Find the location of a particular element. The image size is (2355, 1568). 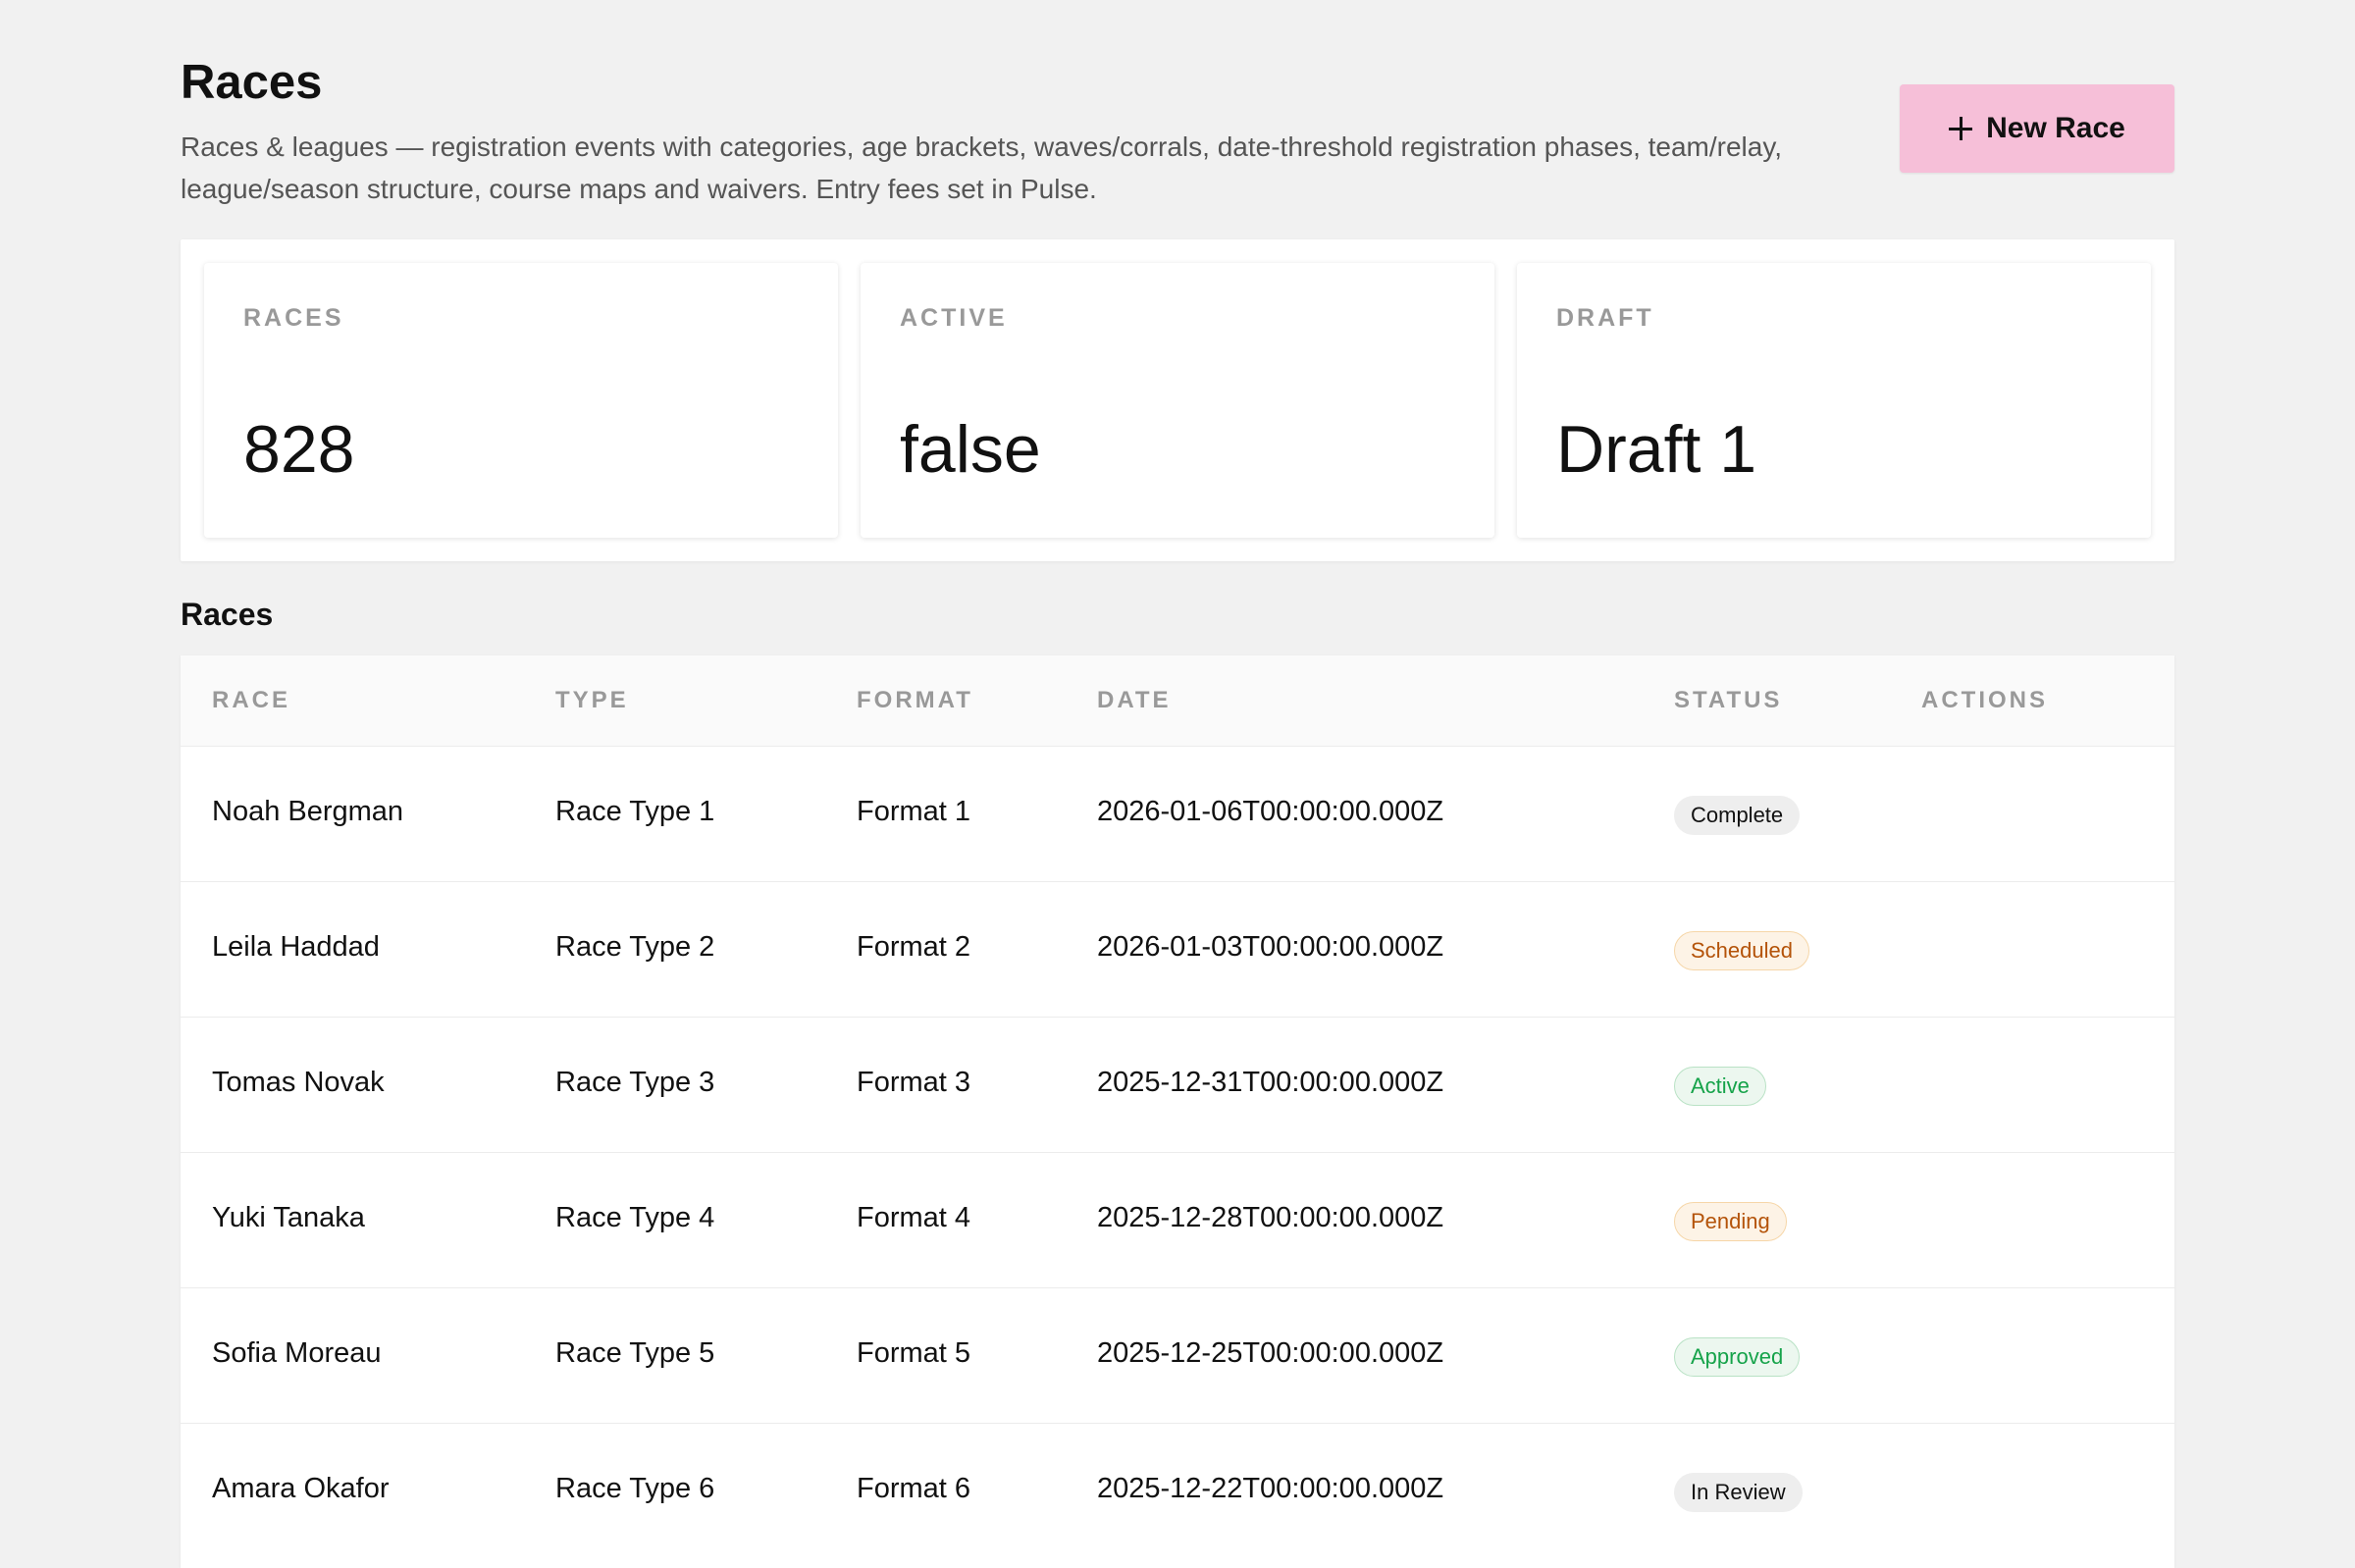

column-header-type: TYPE is located at coordinates (592, 700).